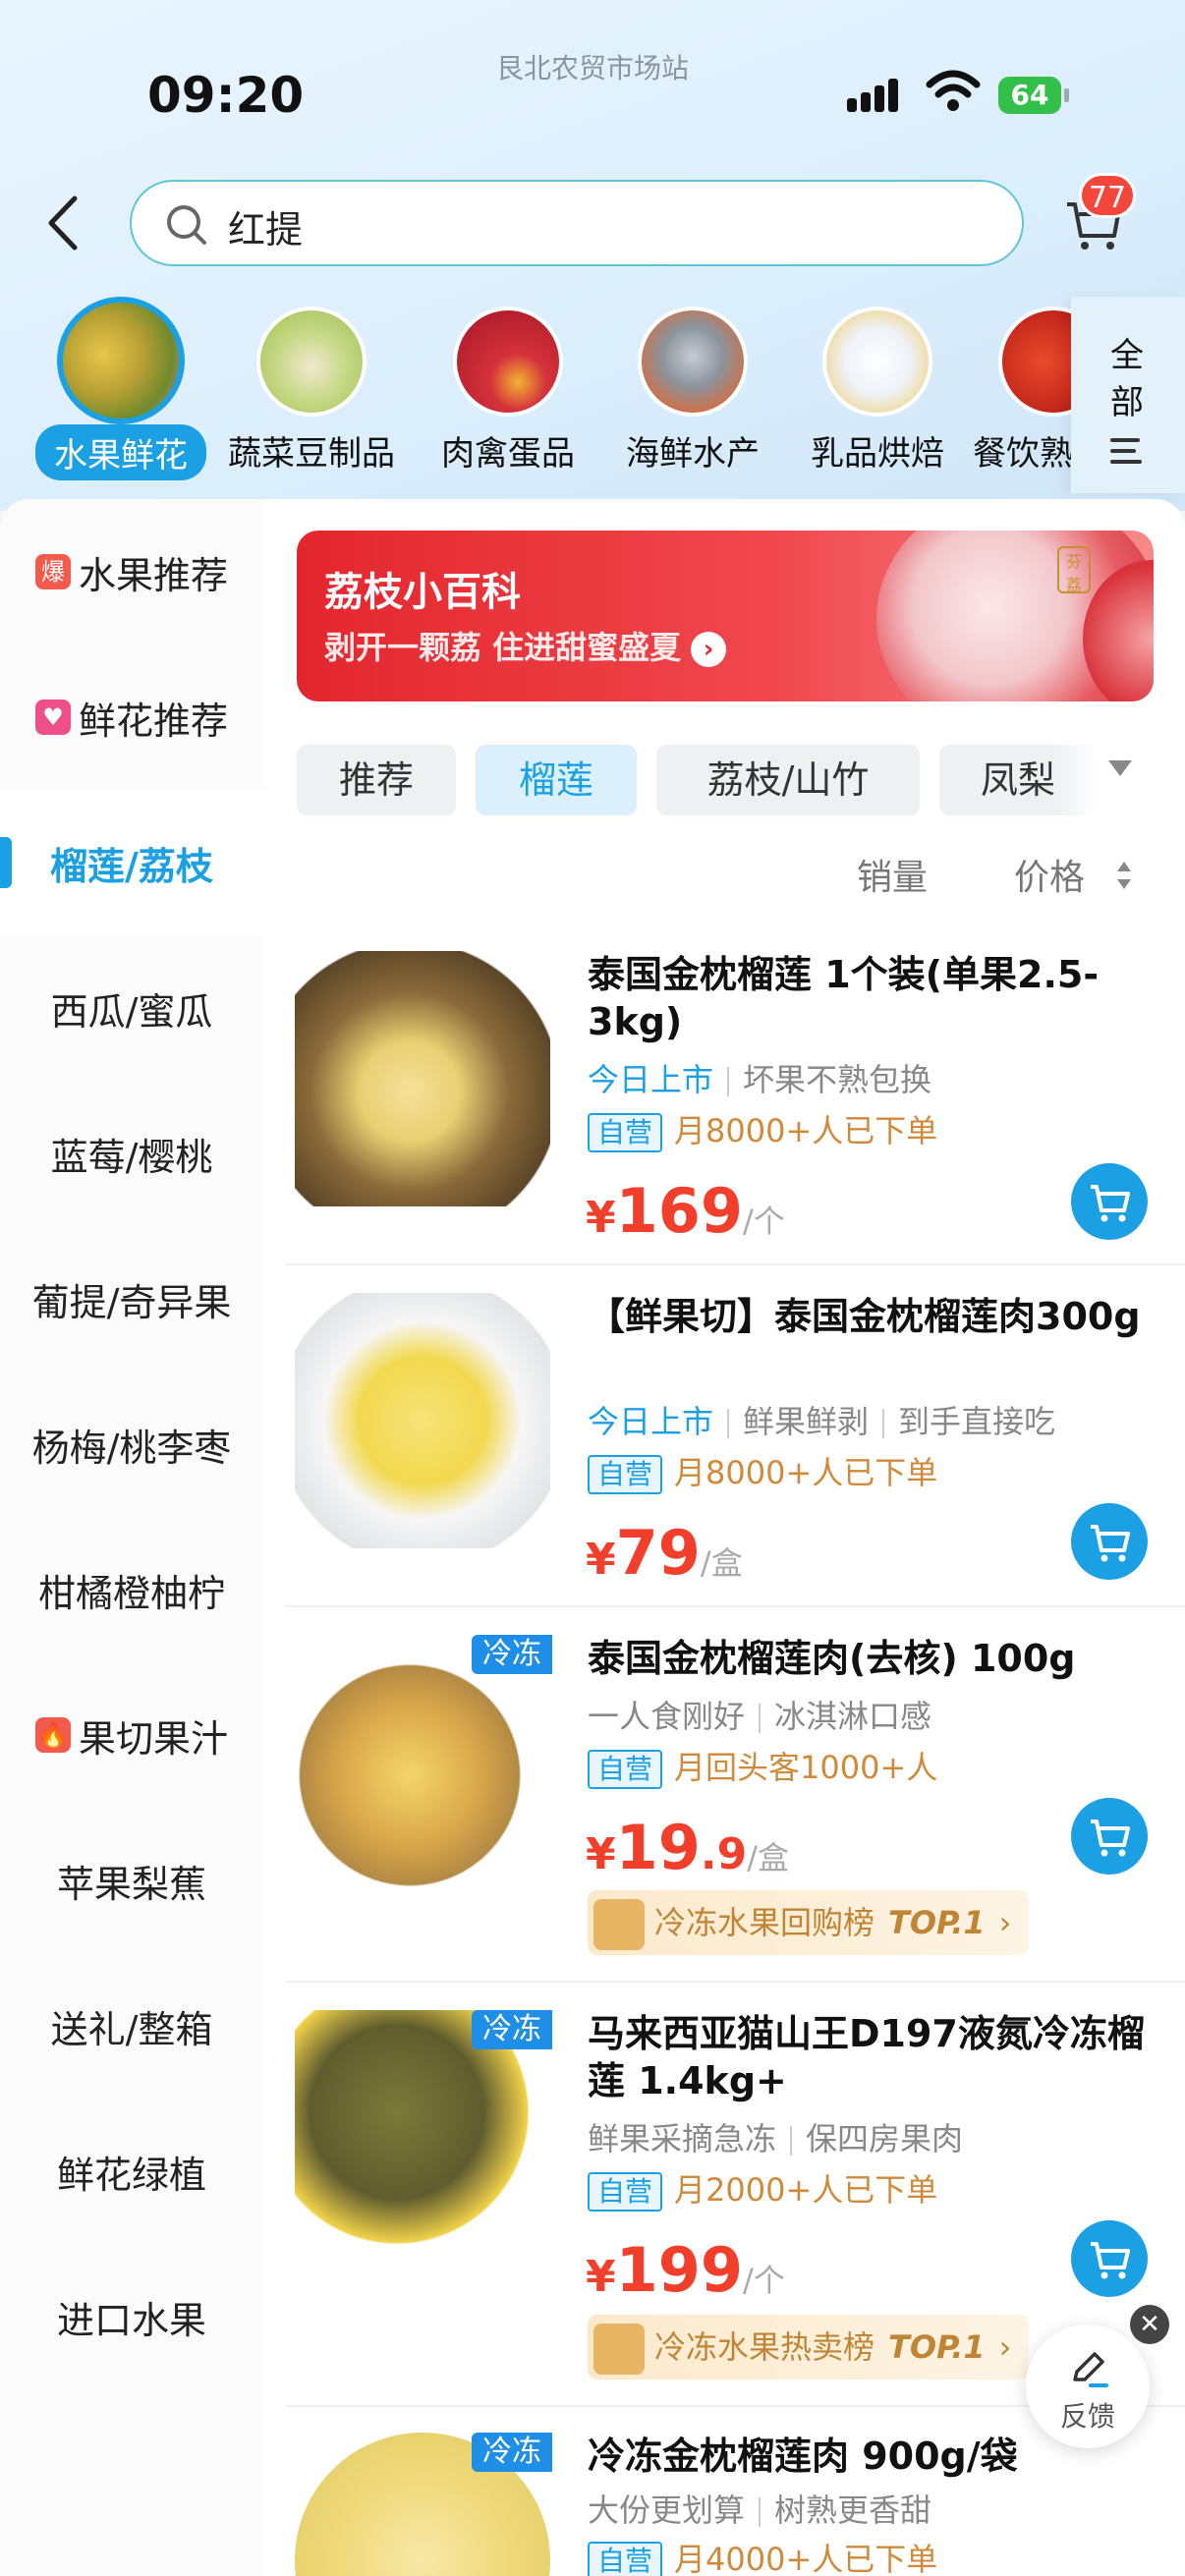 This screenshot has height=2576, width=1185. I want to click on trophy-icon, so click(619, 2349).